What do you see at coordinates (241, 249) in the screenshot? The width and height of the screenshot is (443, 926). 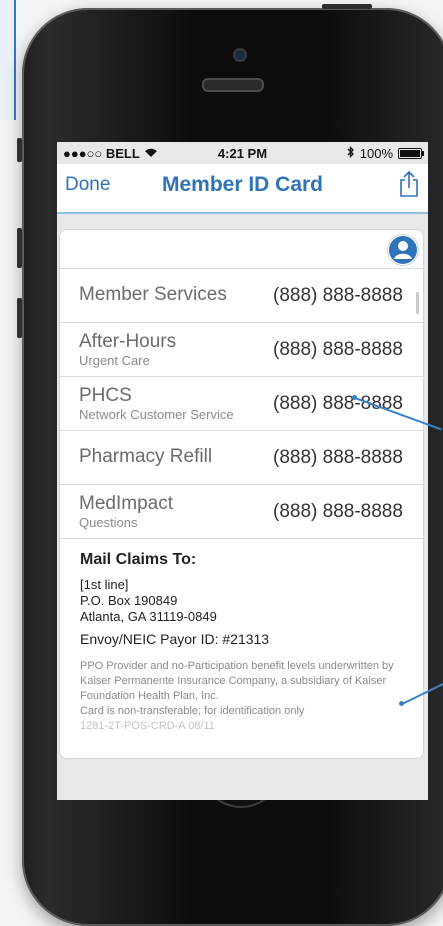 I see `card-header` at bounding box center [241, 249].